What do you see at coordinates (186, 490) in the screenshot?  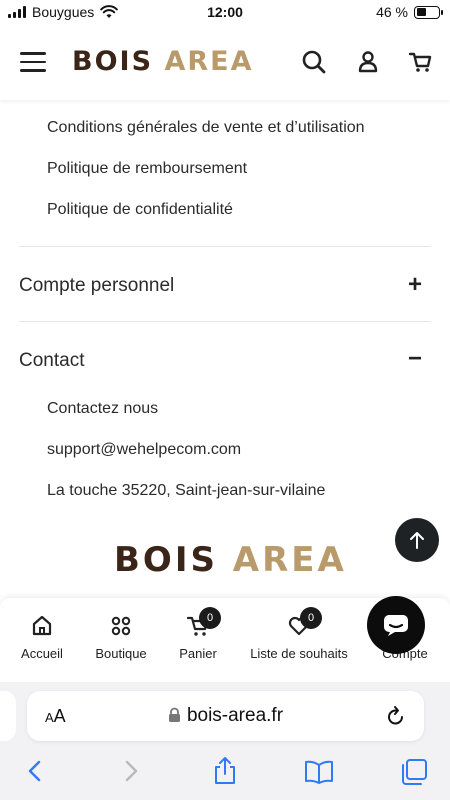 I see `contact-address: La touche 35220, Saint-jean-sur-vilaine` at bounding box center [186, 490].